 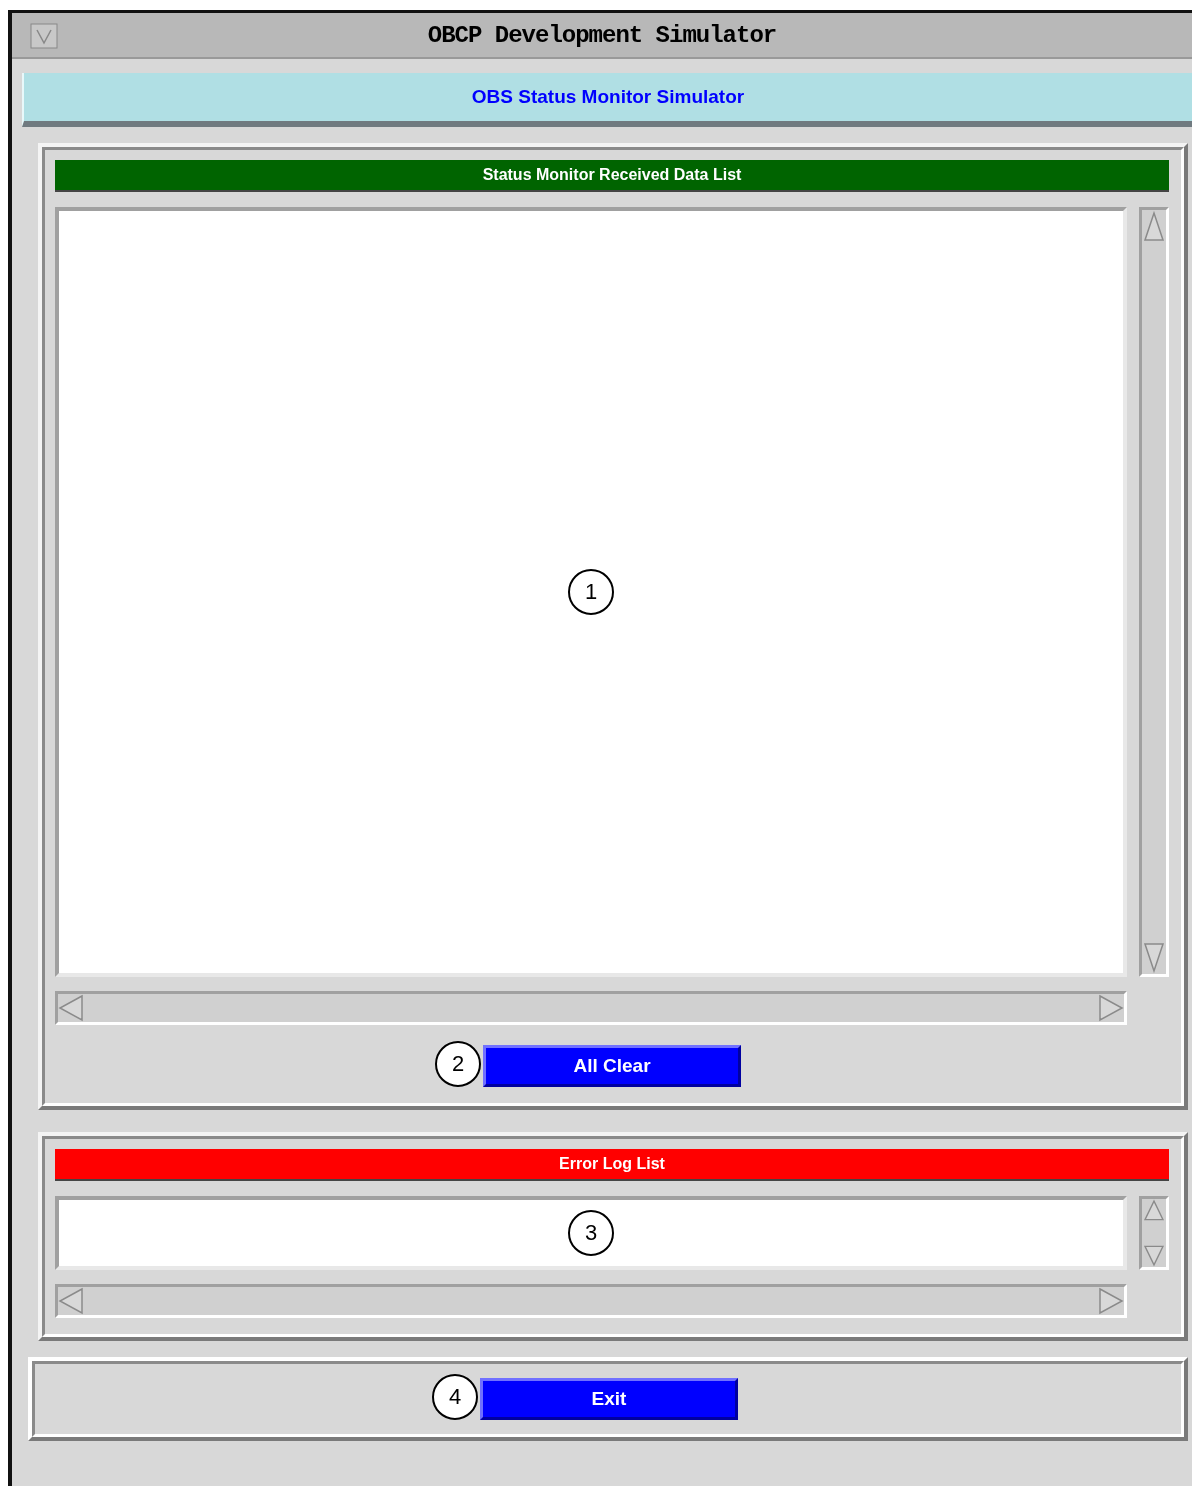 I want to click on list-title-bar: Status Monitor Received Data List, so click(x=612, y=176).